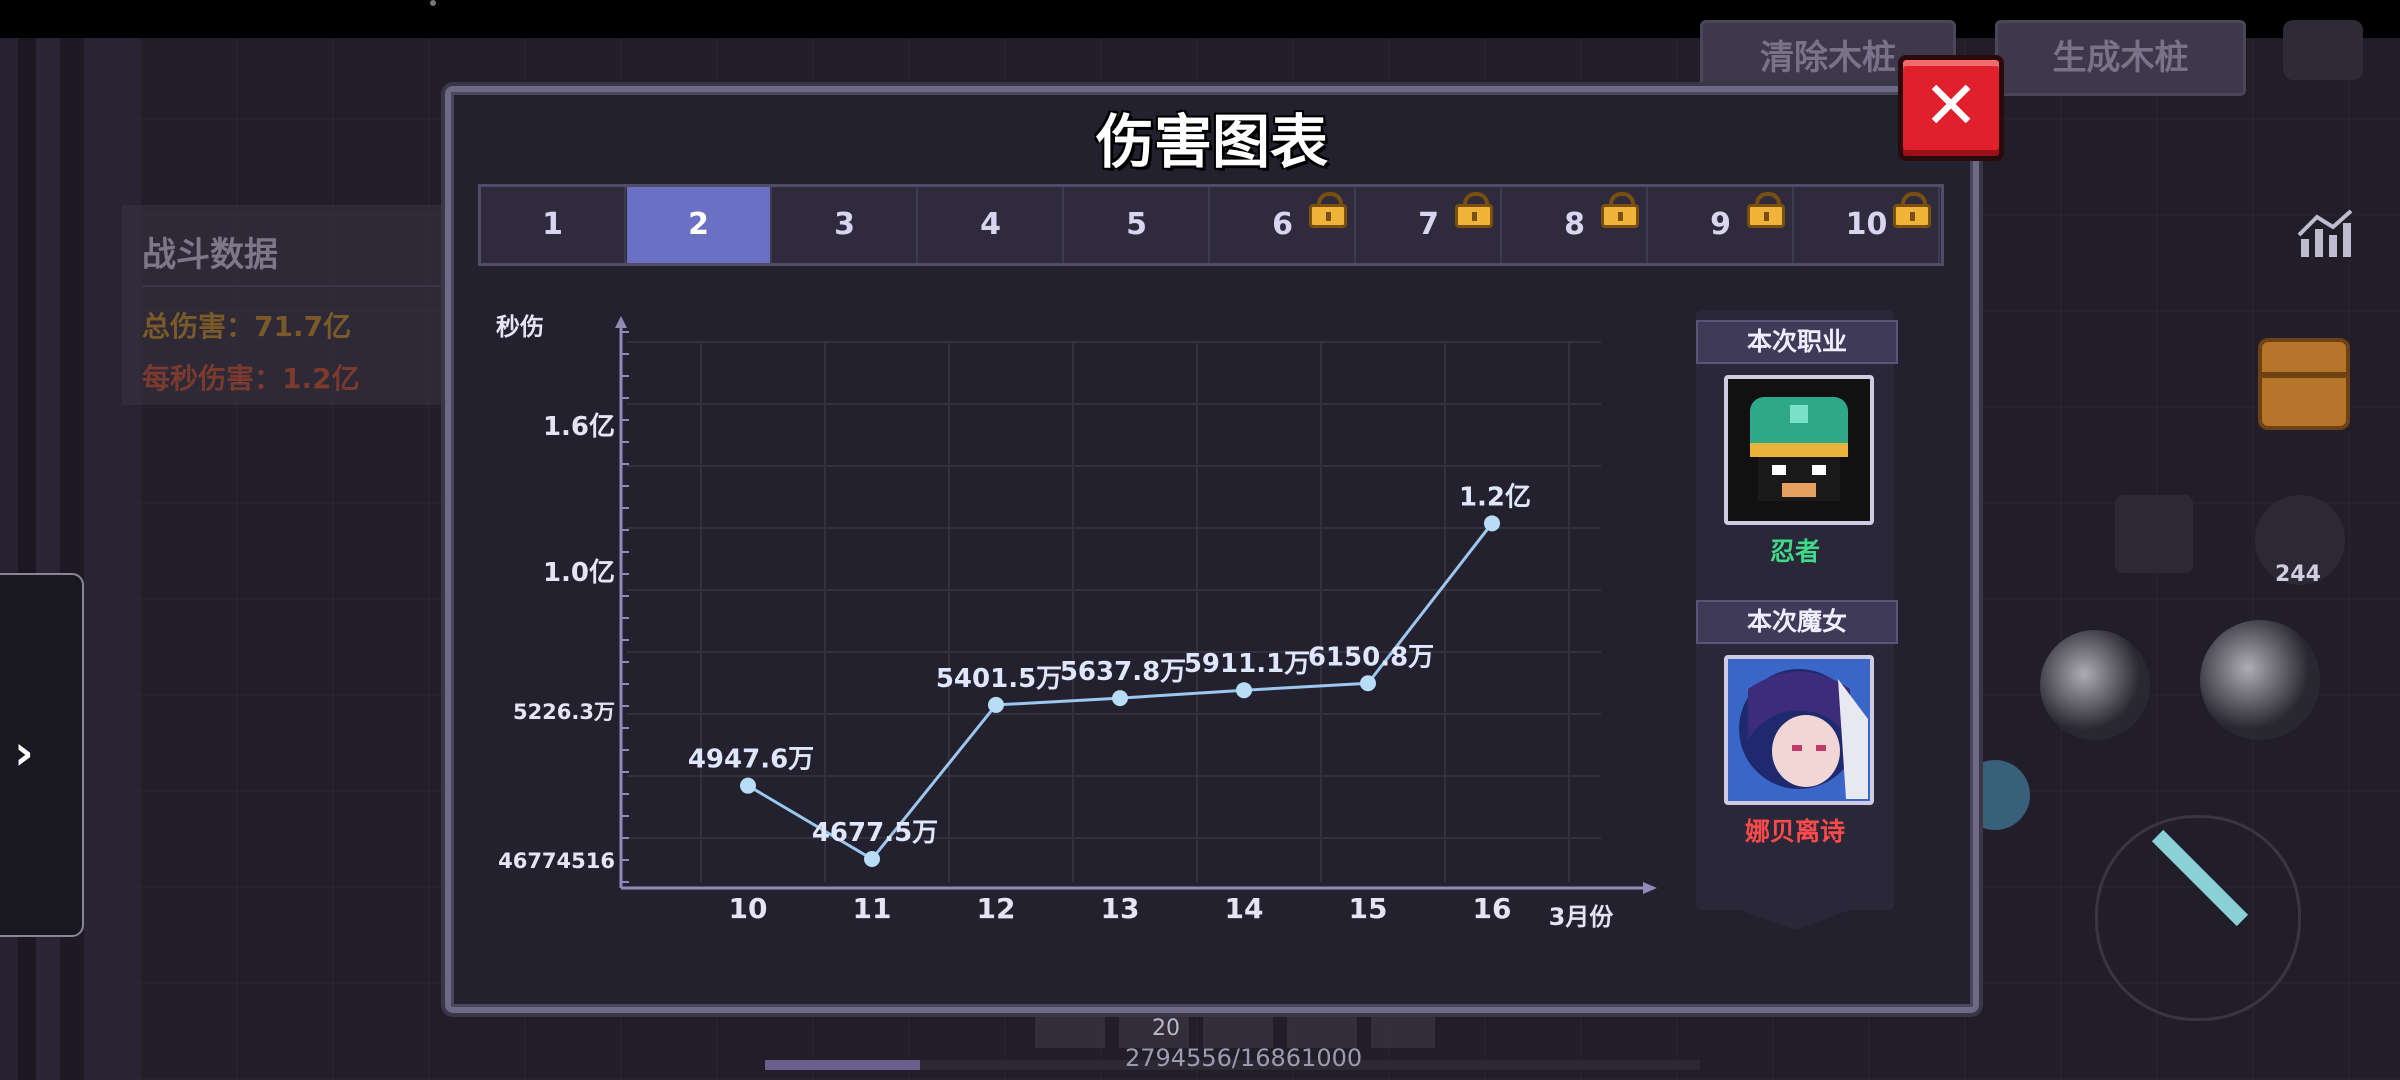  What do you see at coordinates (2298, 574) in the screenshot?
I see `boot-count: 244` at bounding box center [2298, 574].